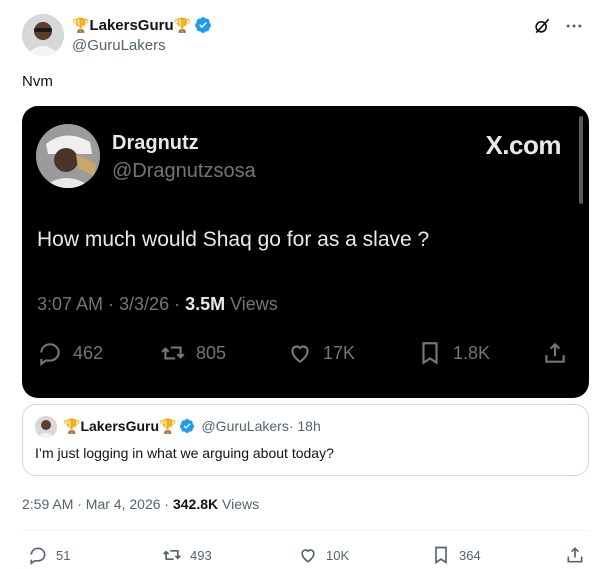 This screenshot has width=602, height=569. I want to click on embedded-share, so click(555, 353).